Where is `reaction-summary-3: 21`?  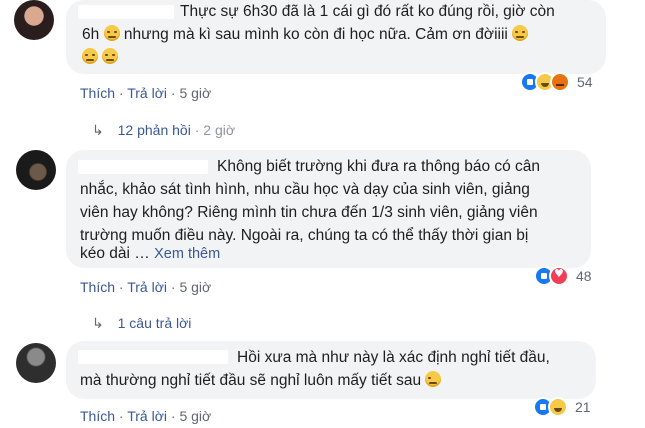
reaction-summary-3: 21 is located at coordinates (562, 407).